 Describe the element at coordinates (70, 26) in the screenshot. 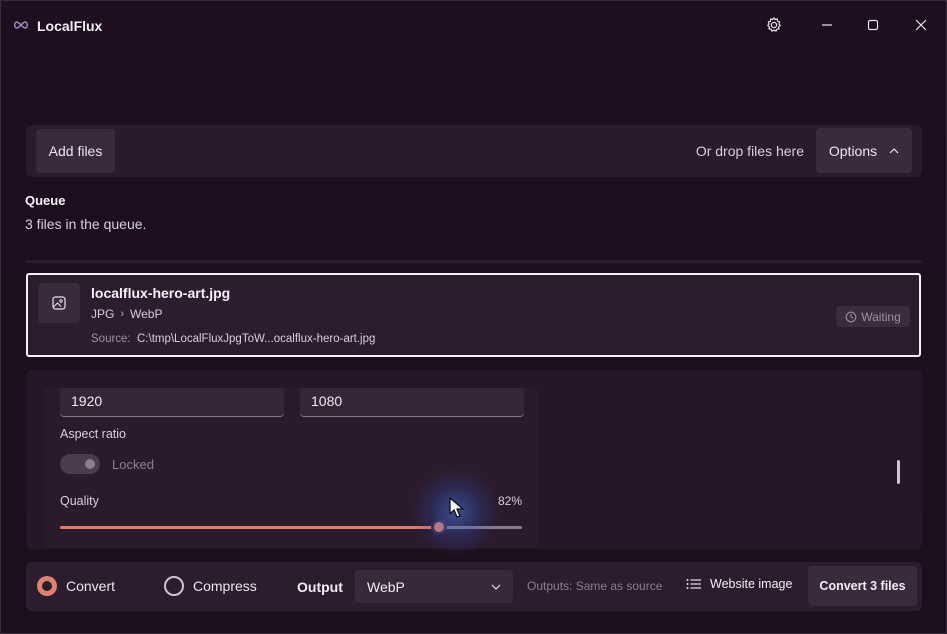

I see `app-title: LocalFlux` at that location.